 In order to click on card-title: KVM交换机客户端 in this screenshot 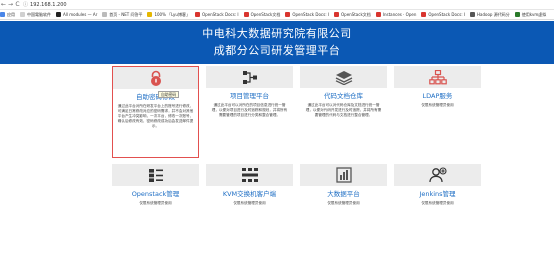, I will do `click(249, 194)`.